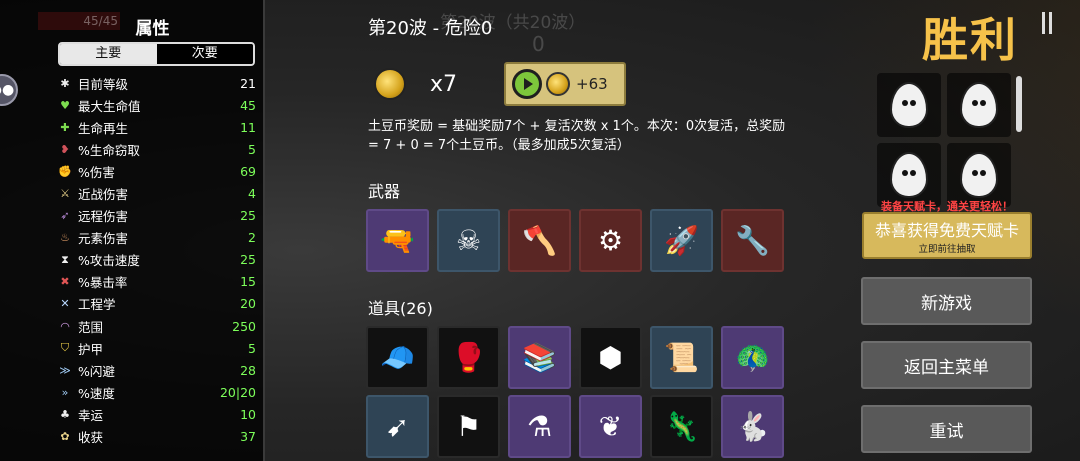 Image resolution: width=1080 pixels, height=461 pixels. I want to click on stat-value: 69, so click(248, 171).